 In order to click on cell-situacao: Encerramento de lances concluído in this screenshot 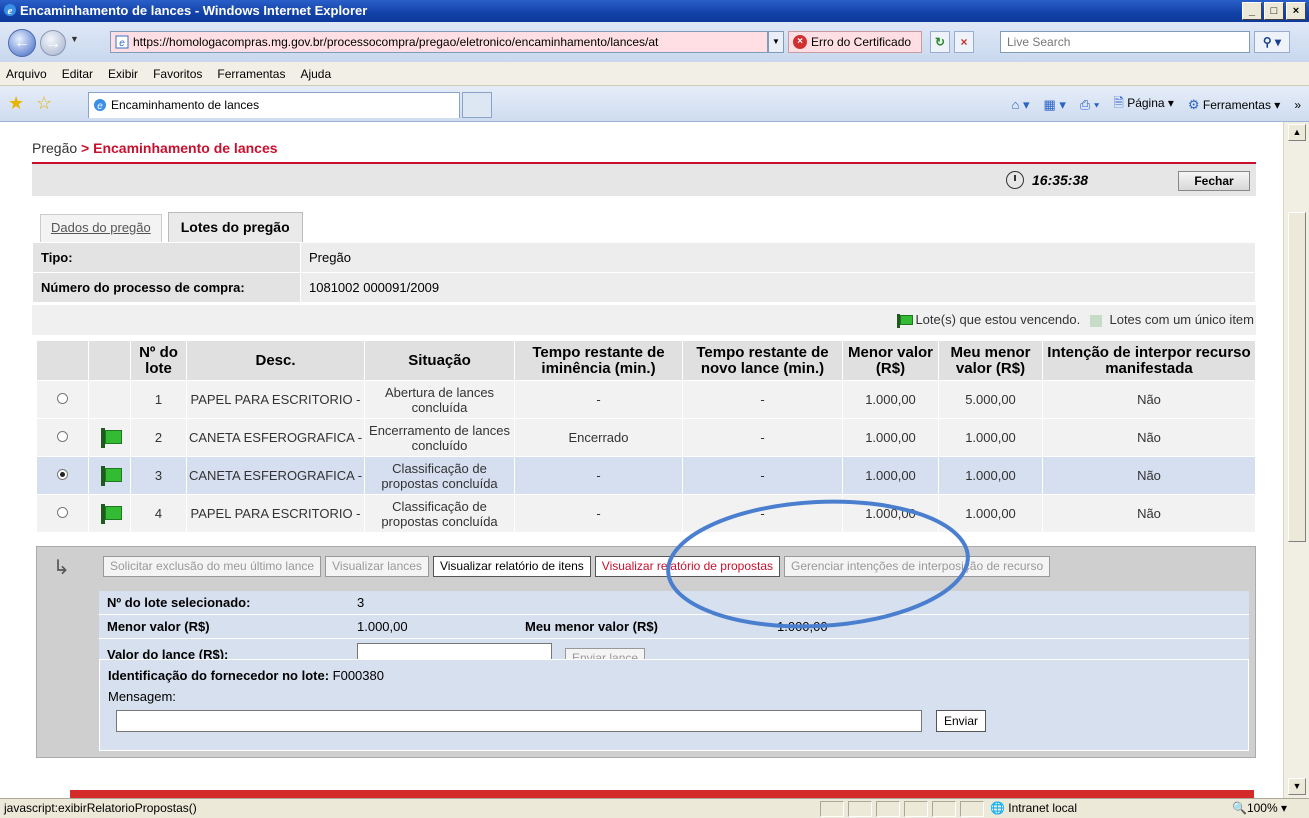, I will do `click(439, 437)`.